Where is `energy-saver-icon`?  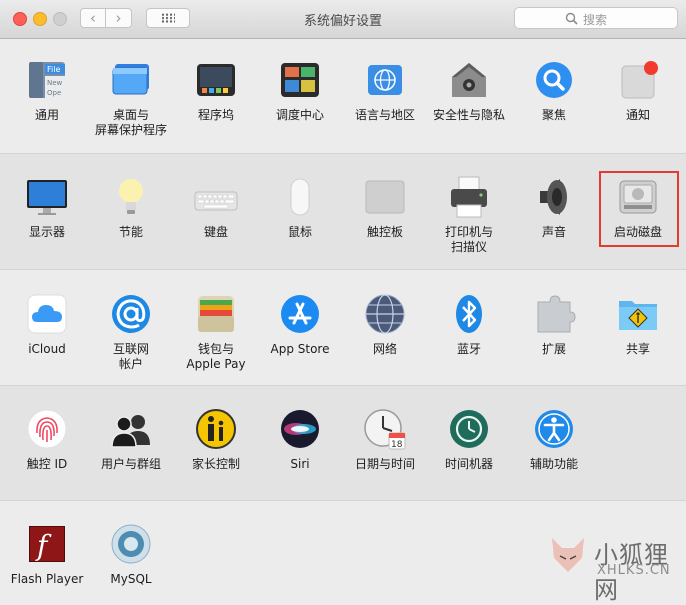
energy-saver-icon is located at coordinates (131, 197).